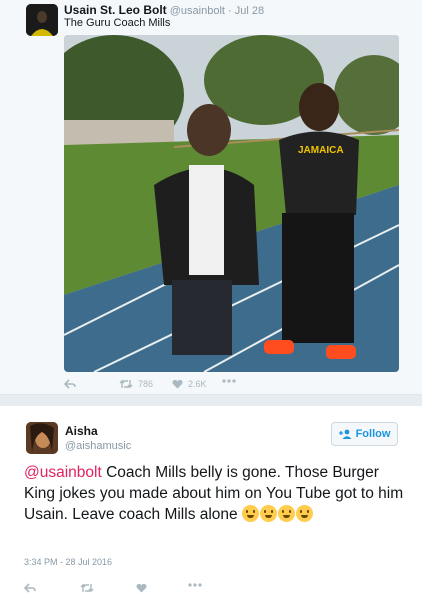  I want to click on avatar-image, so click(42, 20).